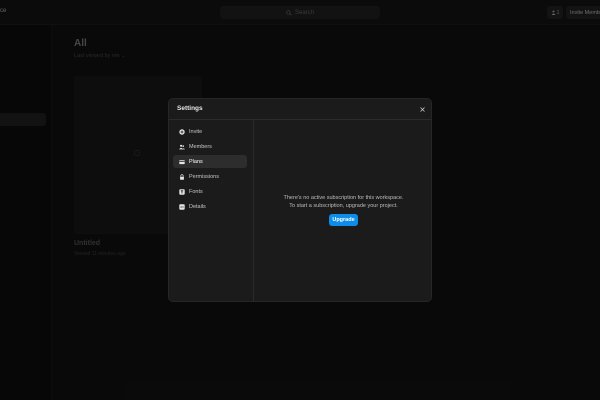 This screenshot has width=600, height=400. What do you see at coordinates (182, 146) in the screenshot?
I see `users-icon` at bounding box center [182, 146].